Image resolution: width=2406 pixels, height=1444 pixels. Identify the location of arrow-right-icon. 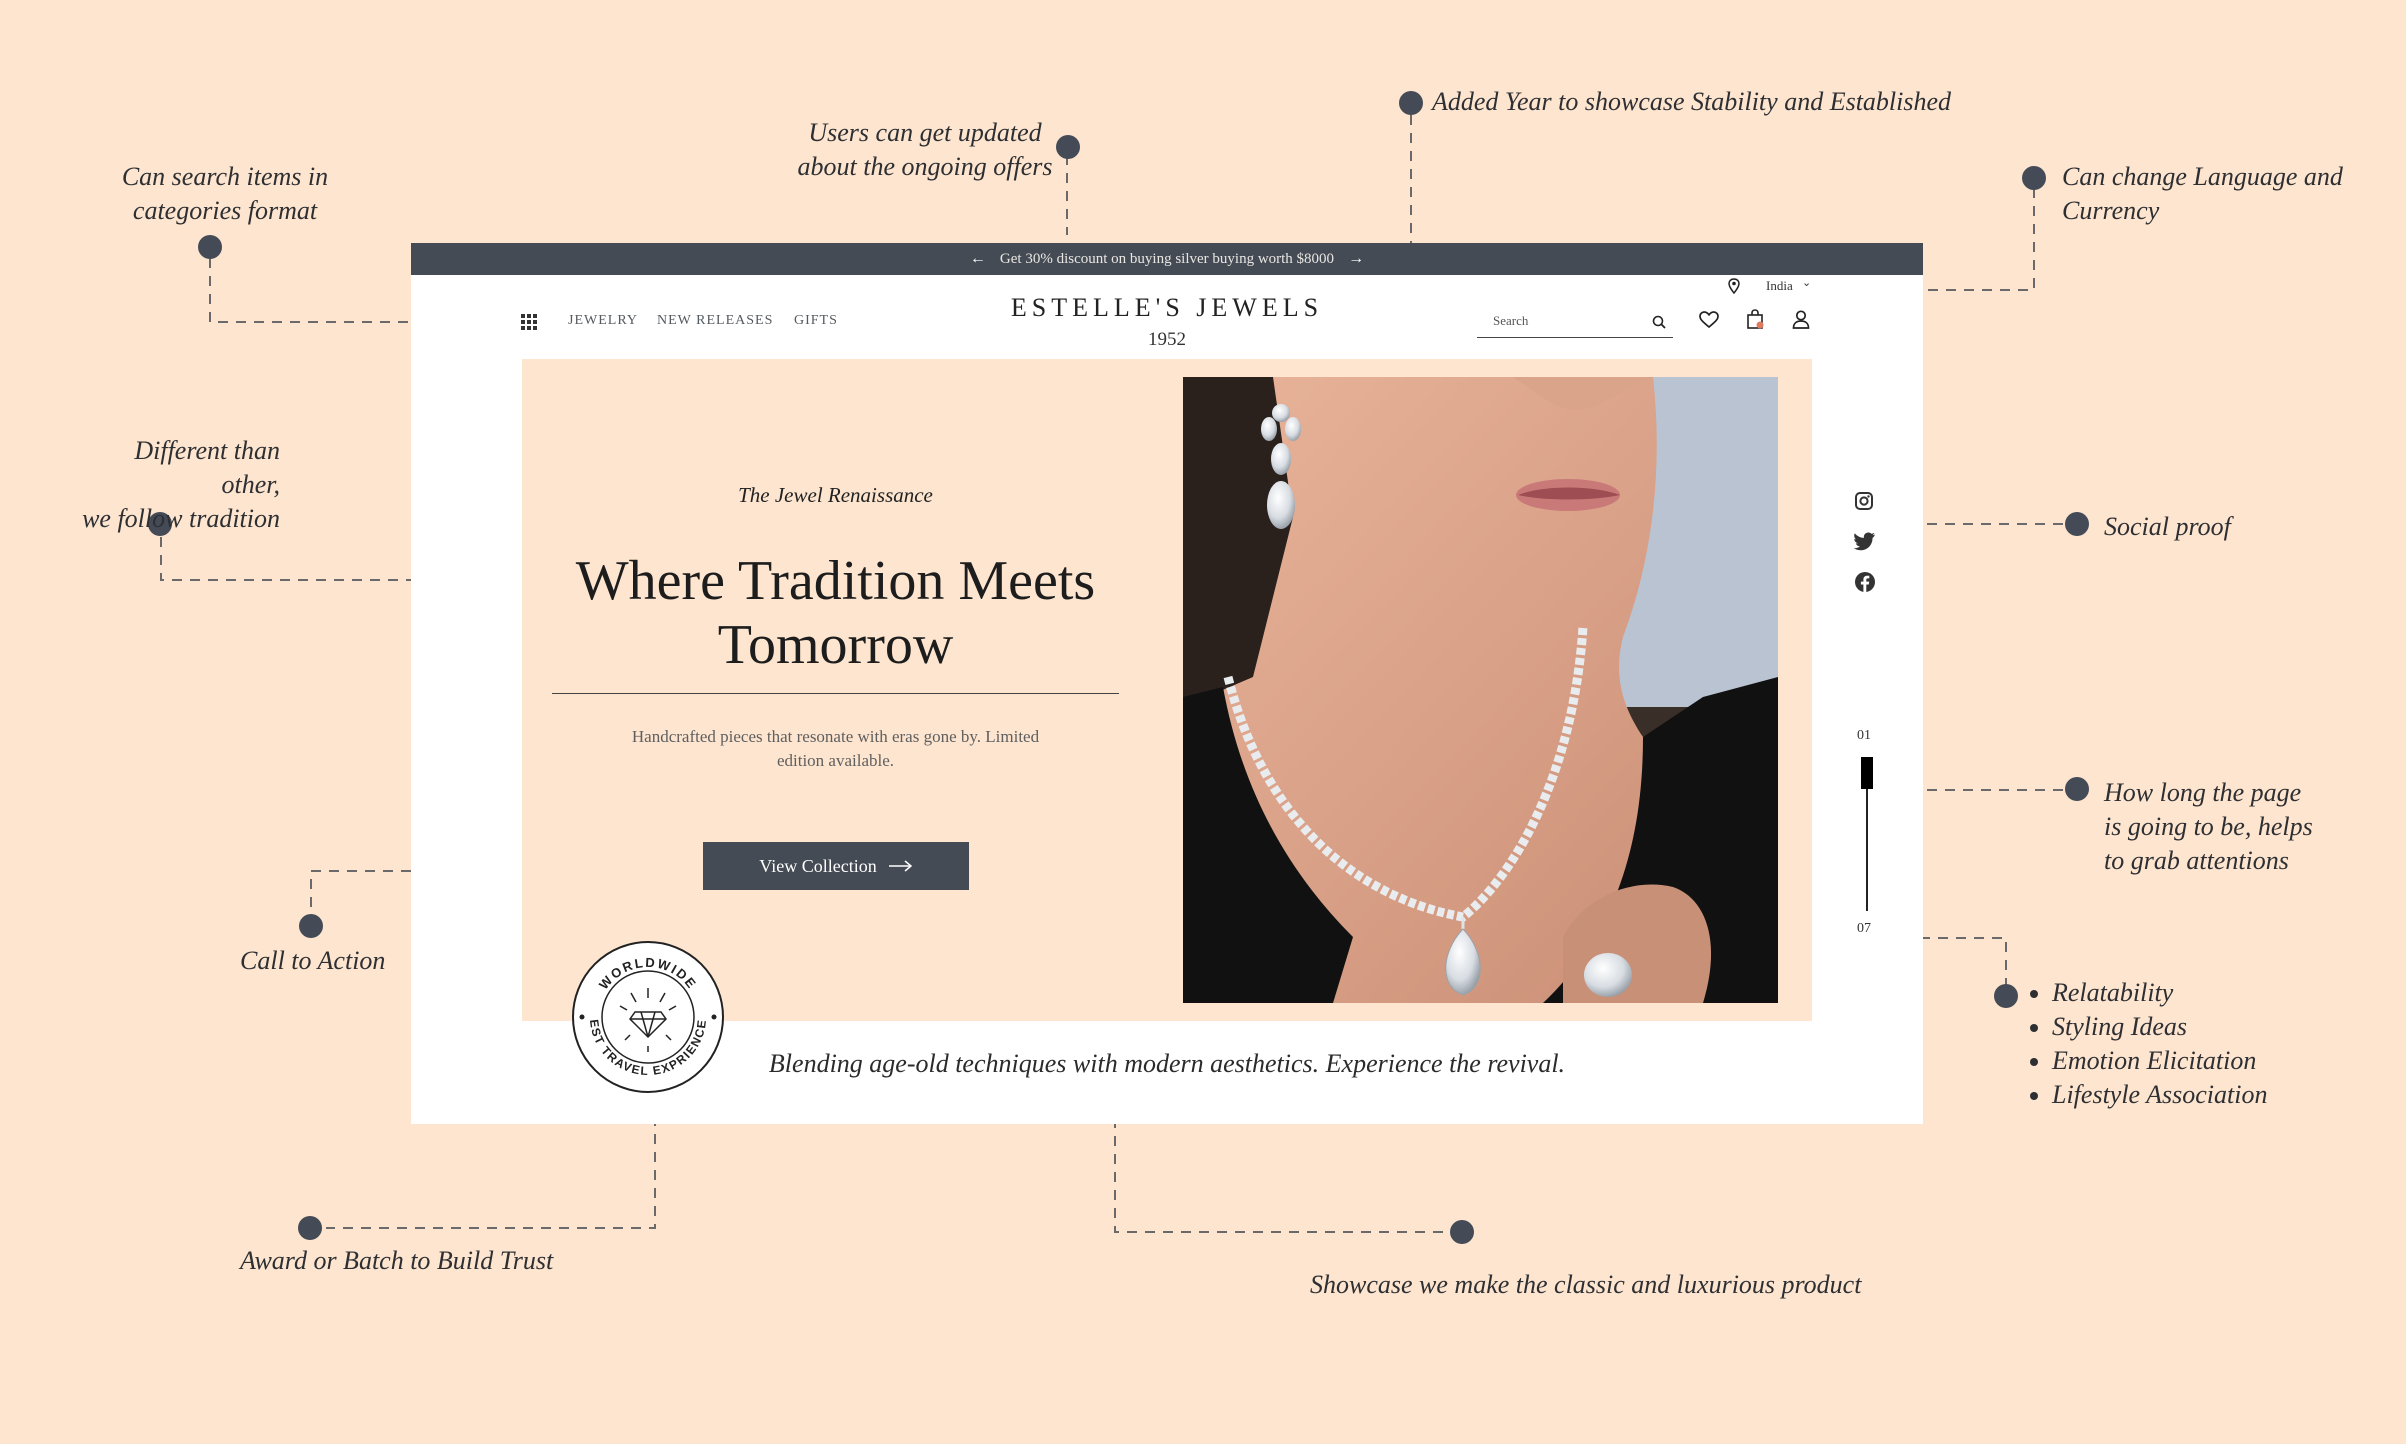
(900, 866).